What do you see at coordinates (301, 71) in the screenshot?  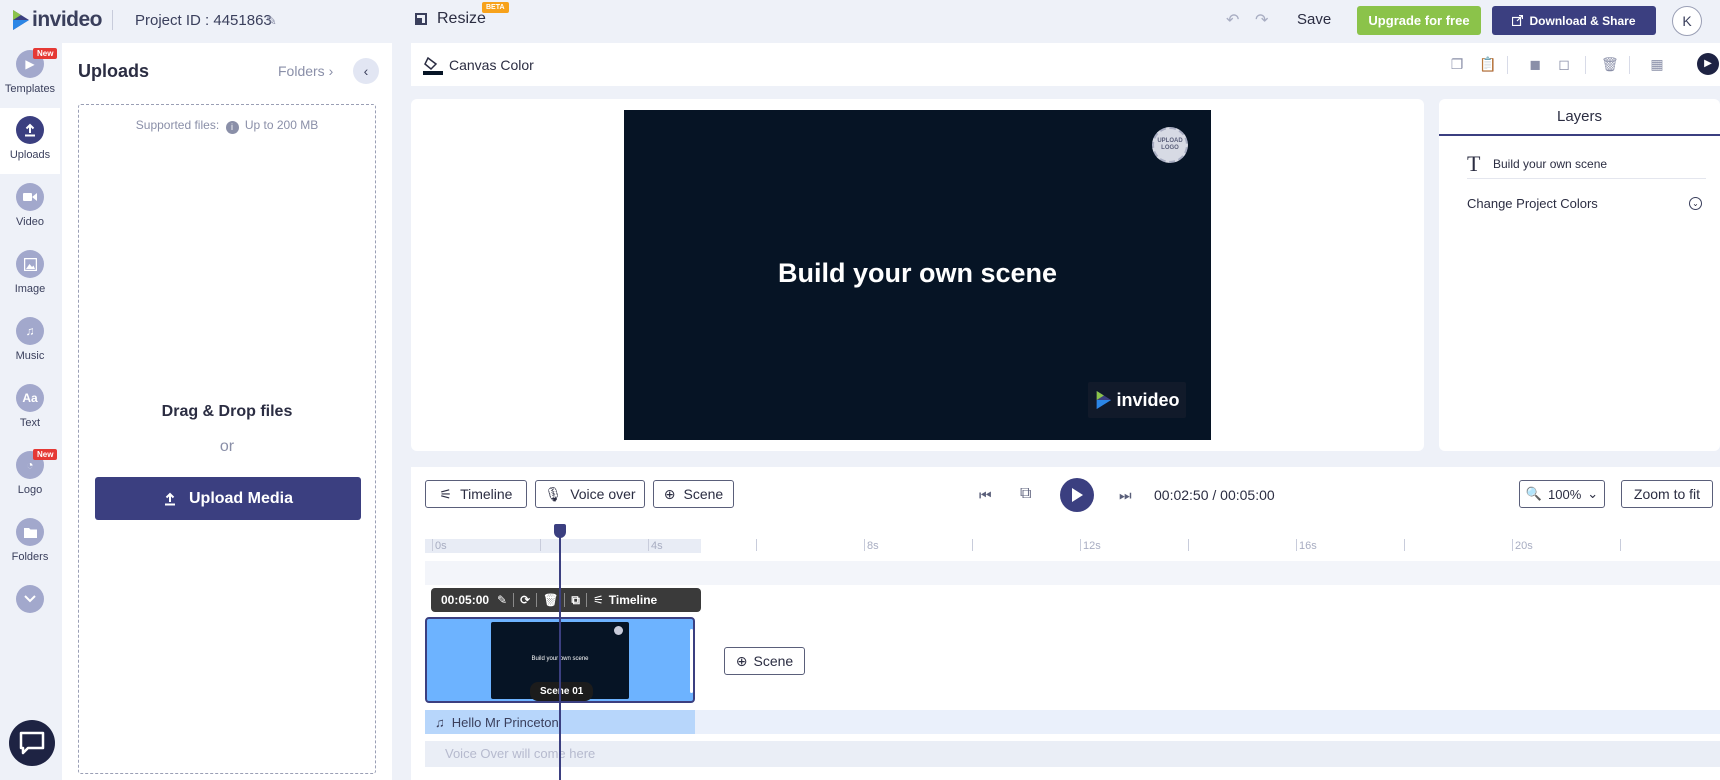 I see `folders-link-label: Folders` at bounding box center [301, 71].